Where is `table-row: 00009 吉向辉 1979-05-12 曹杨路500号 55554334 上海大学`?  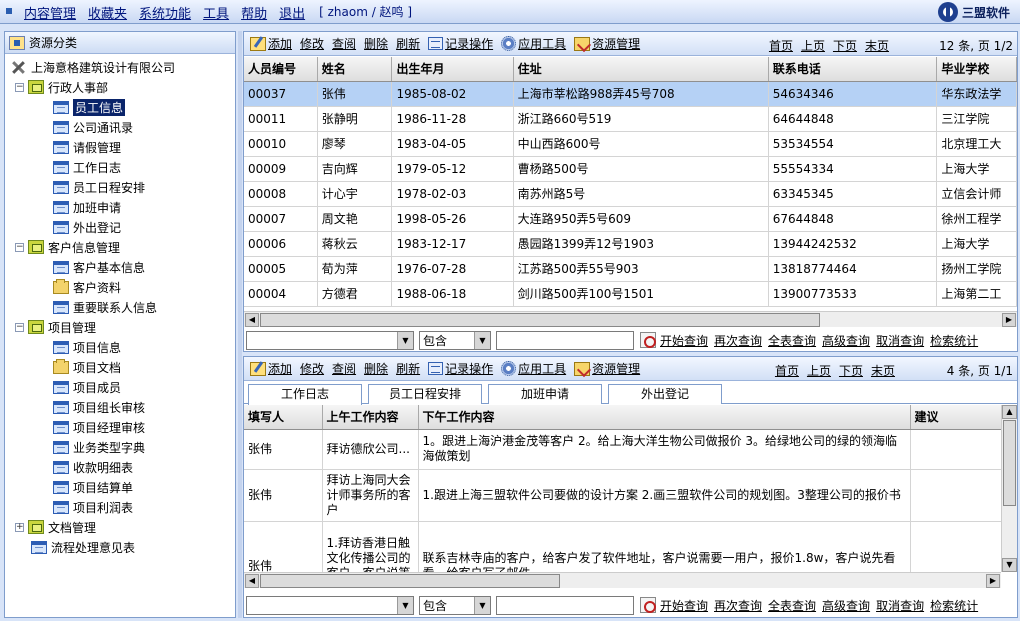
table-row: 00009 吉向辉 1979-05-12 曹杨路500号 55554334 上海大学 is located at coordinates (630, 169).